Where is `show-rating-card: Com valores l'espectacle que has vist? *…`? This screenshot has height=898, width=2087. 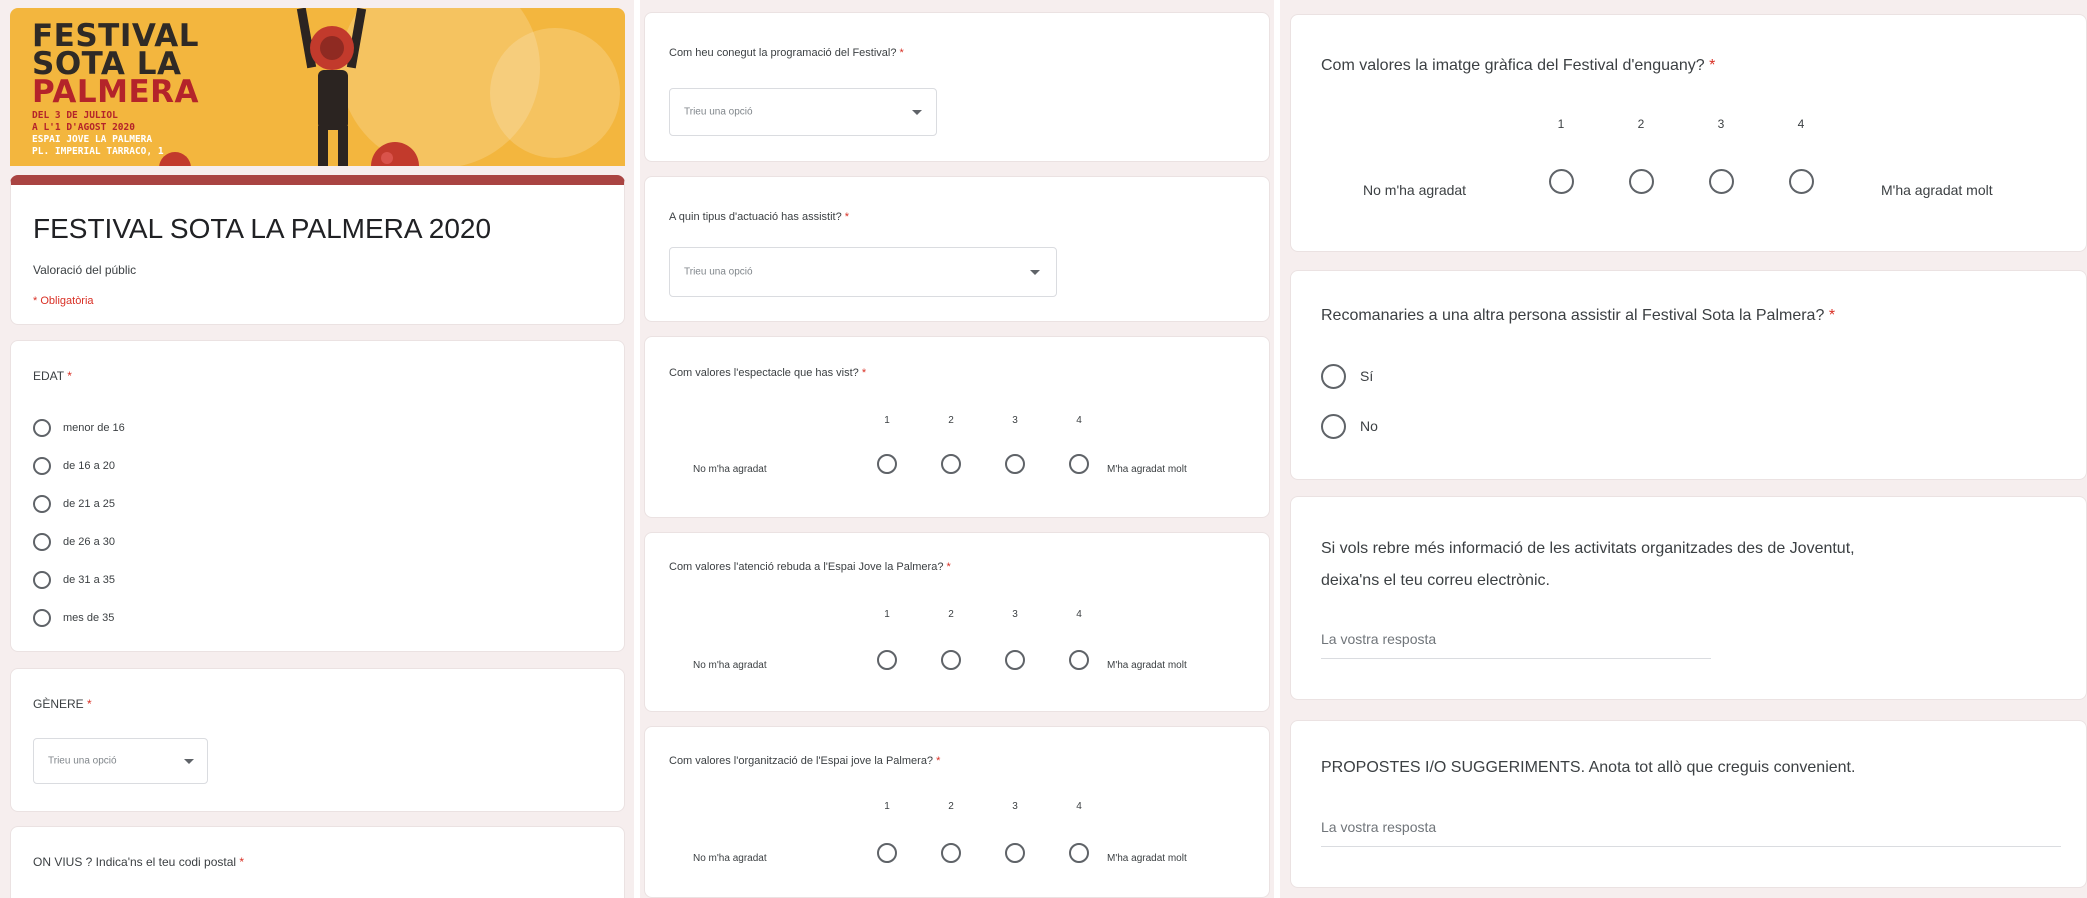
show-rating-card: Com valores l'espectacle que has vist? *… is located at coordinates (957, 427).